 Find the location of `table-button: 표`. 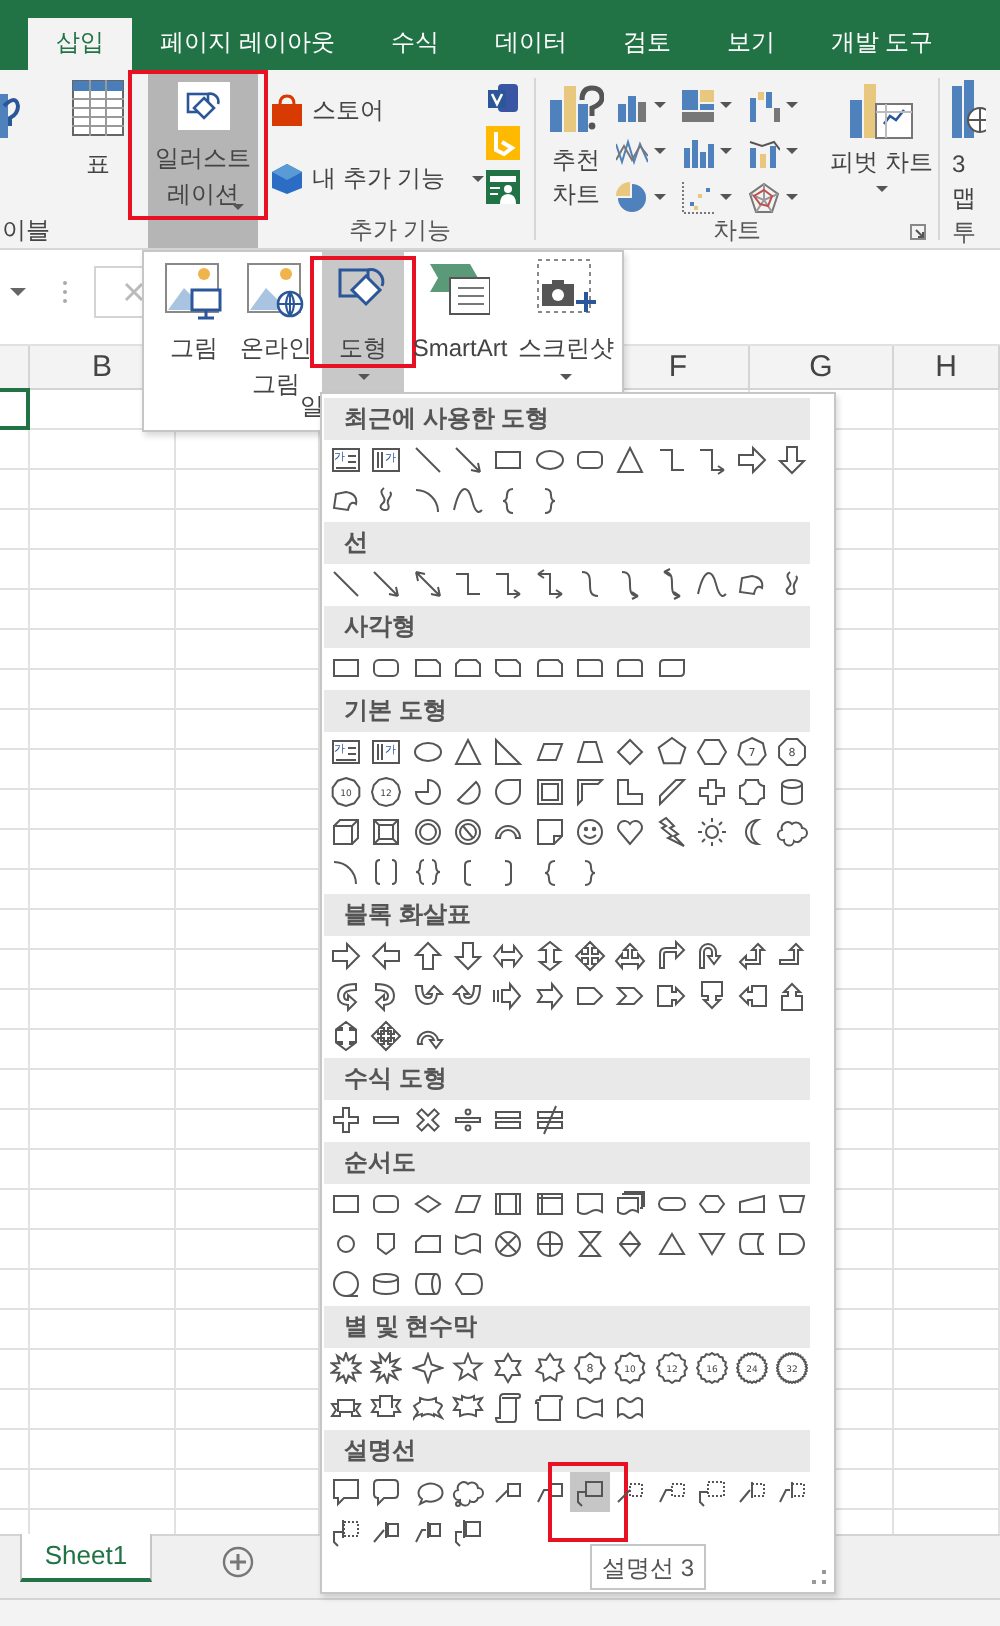

table-button: 표 is located at coordinates (98, 126).